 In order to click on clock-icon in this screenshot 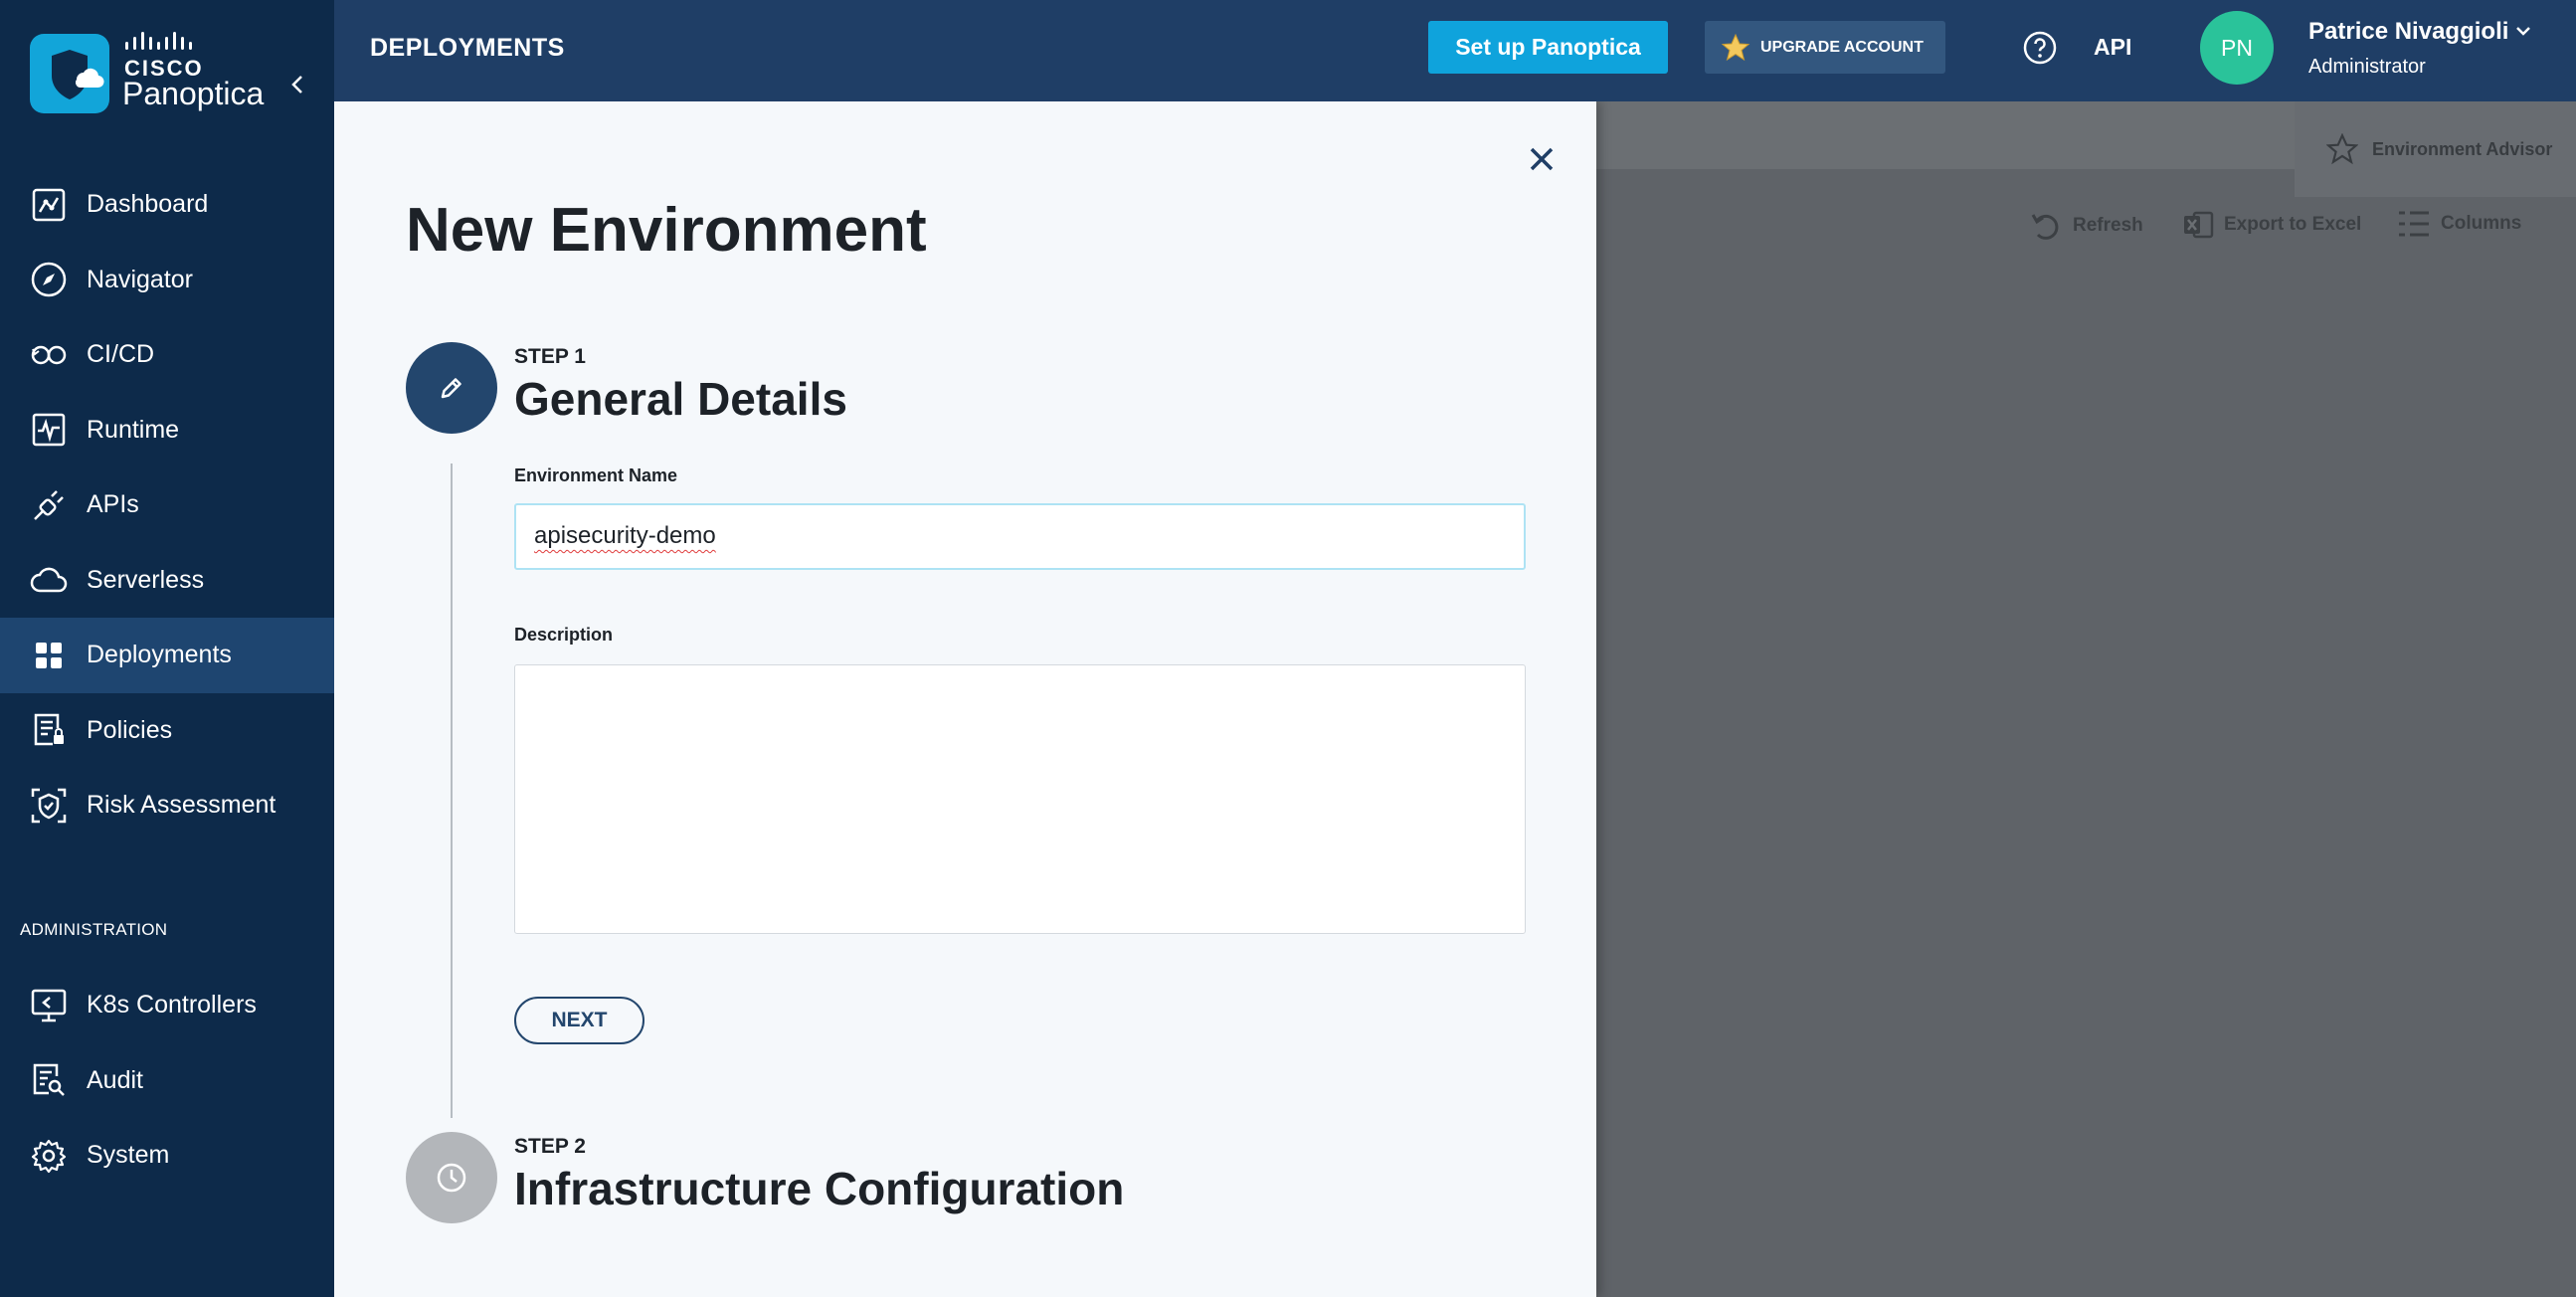, I will do `click(451, 1178)`.